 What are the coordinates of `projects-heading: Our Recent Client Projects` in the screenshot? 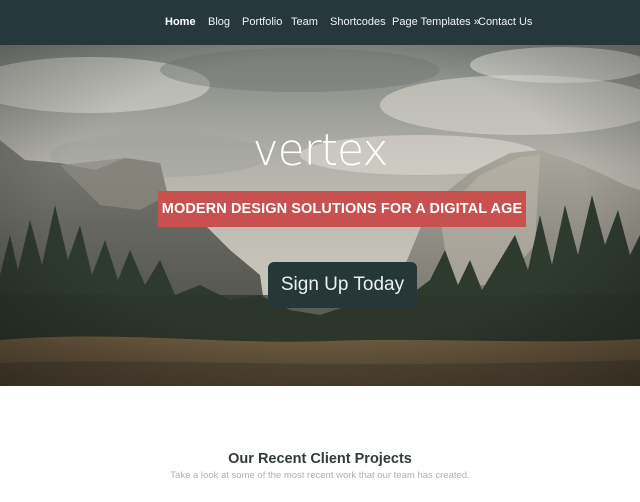 It's located at (320, 459).